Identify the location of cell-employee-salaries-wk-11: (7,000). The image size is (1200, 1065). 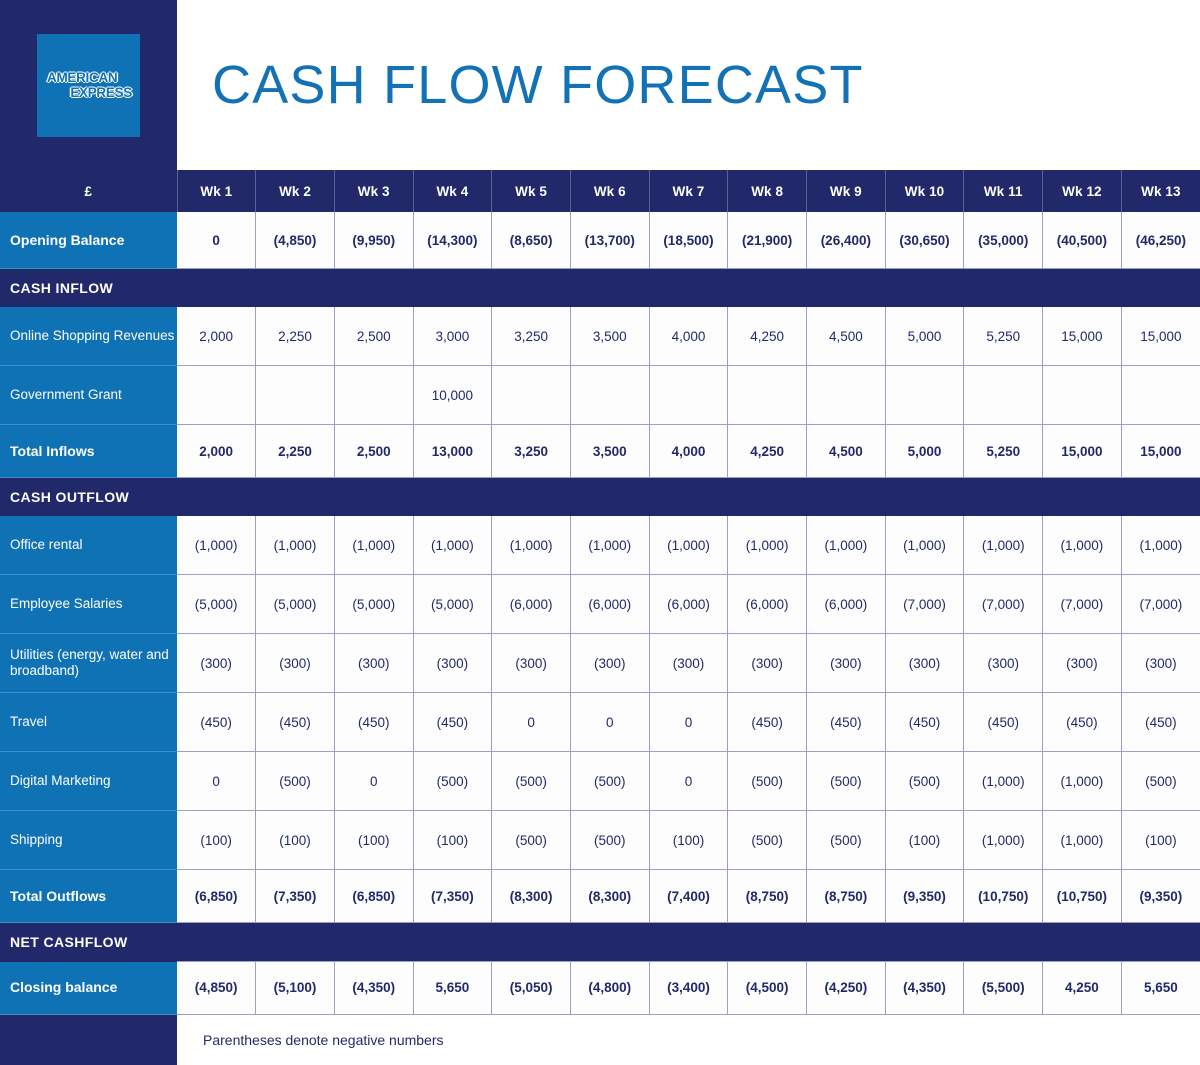
(1003, 604).